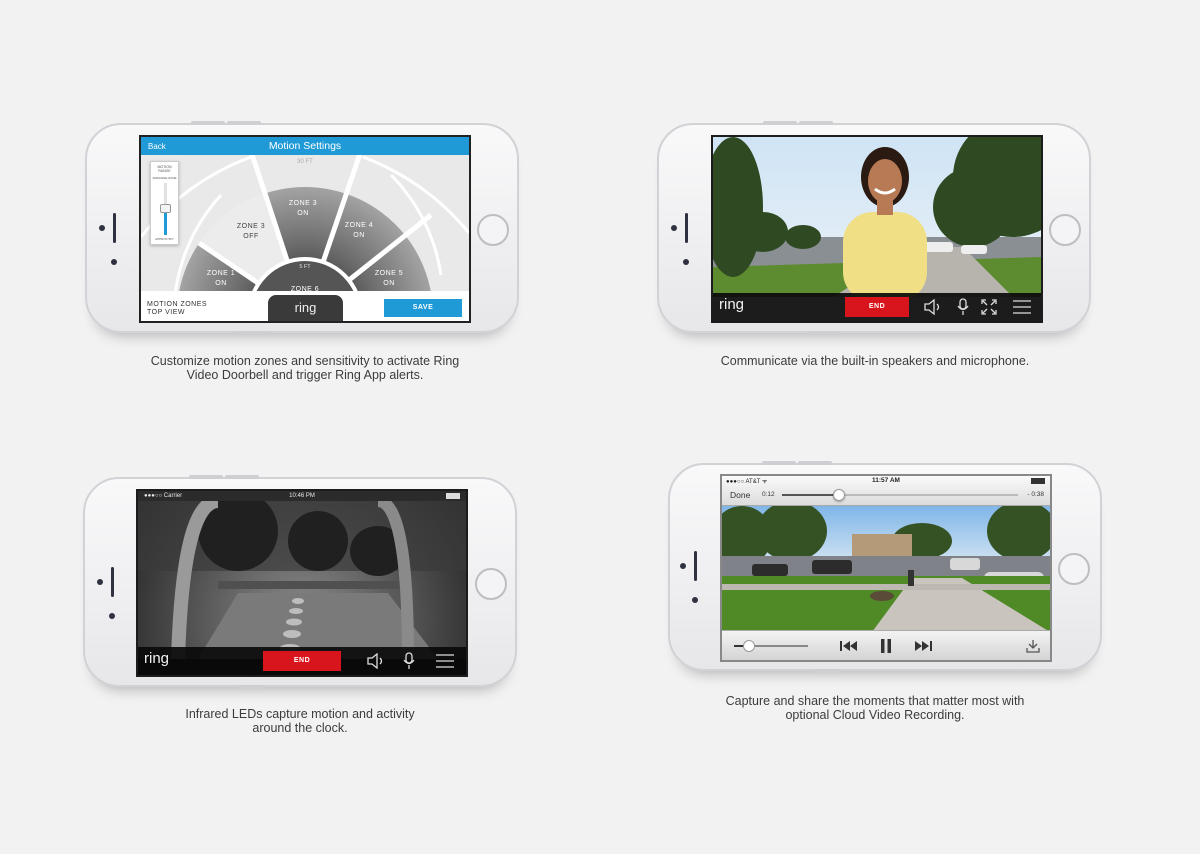 This screenshot has width=1200, height=854. Describe the element at coordinates (164, 203) in the screenshot. I see `motion-range-slider: MOTION RANGE ARRANGE ZONE APPROX 5FT` at that location.